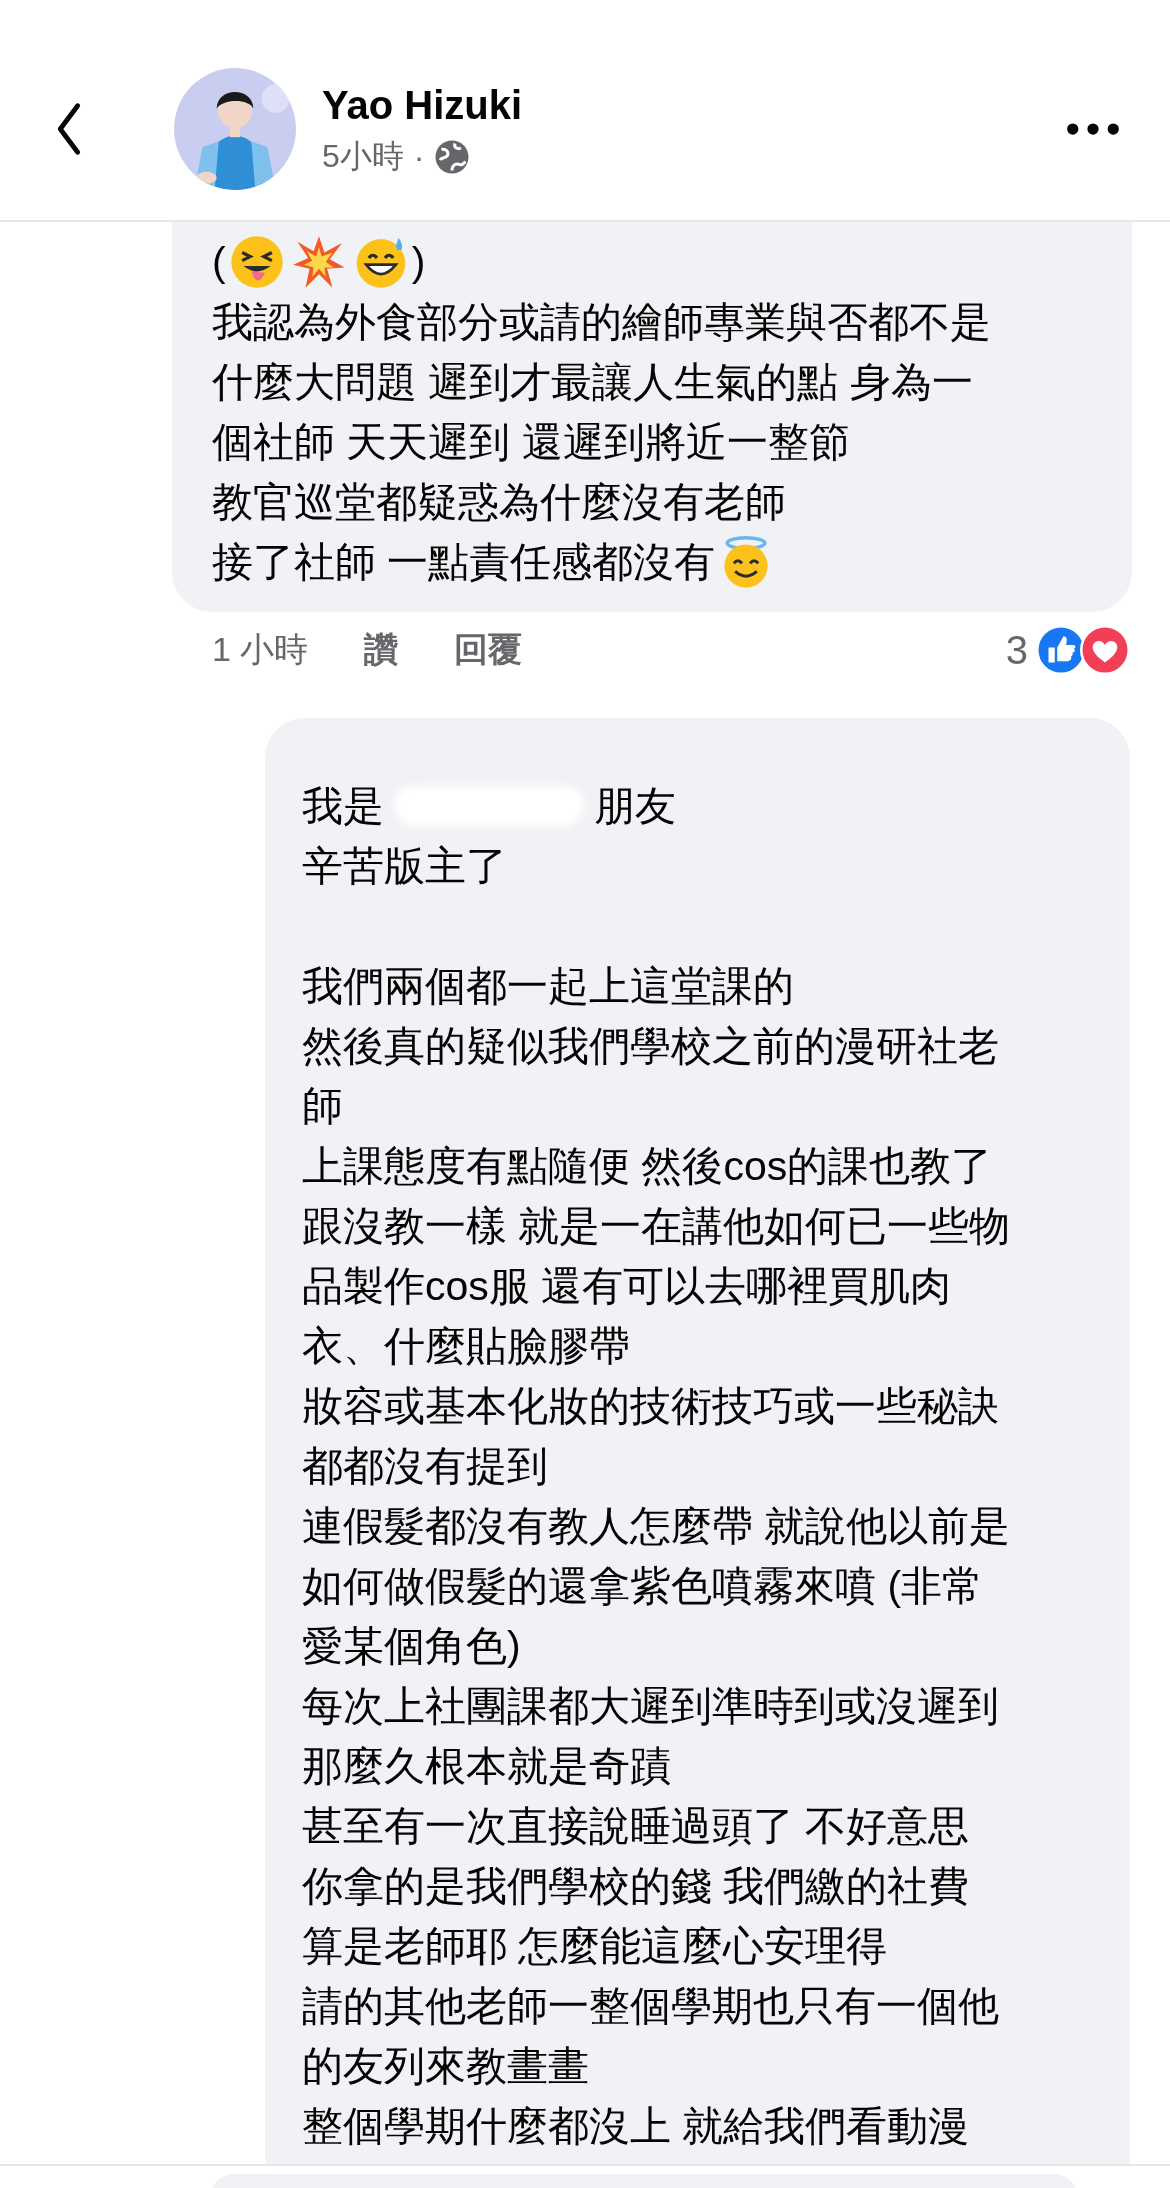 This screenshot has width=1170, height=2188. Describe the element at coordinates (636, 1826) in the screenshot. I see `comment-text: 甚至有一次直接說睡過頭了 不好意思` at that location.